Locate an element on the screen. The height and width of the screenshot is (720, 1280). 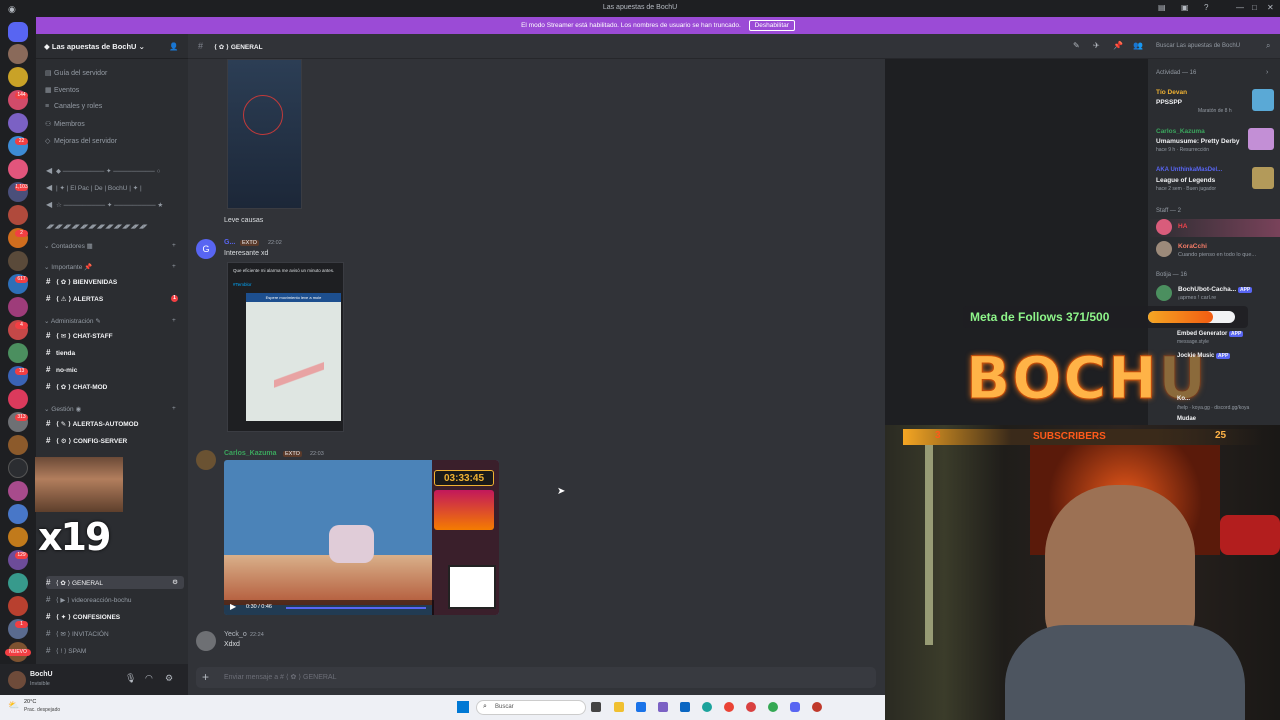
outlook-icon is located at coordinates (685, 707).